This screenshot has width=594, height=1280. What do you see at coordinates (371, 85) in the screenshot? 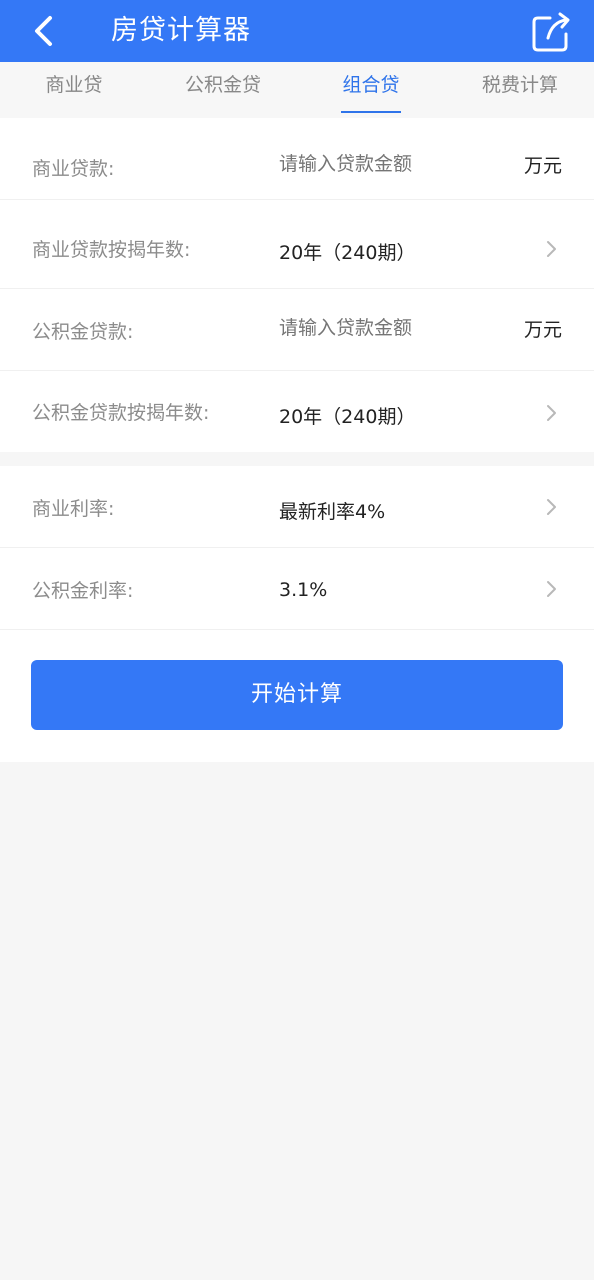
I see `tab-label: 组合贷` at bounding box center [371, 85].